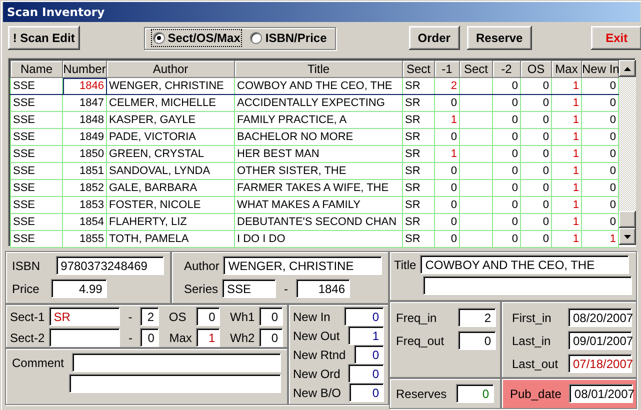 The height and width of the screenshot is (410, 641). What do you see at coordinates (567, 69) in the screenshot?
I see `column-header: Max` at bounding box center [567, 69].